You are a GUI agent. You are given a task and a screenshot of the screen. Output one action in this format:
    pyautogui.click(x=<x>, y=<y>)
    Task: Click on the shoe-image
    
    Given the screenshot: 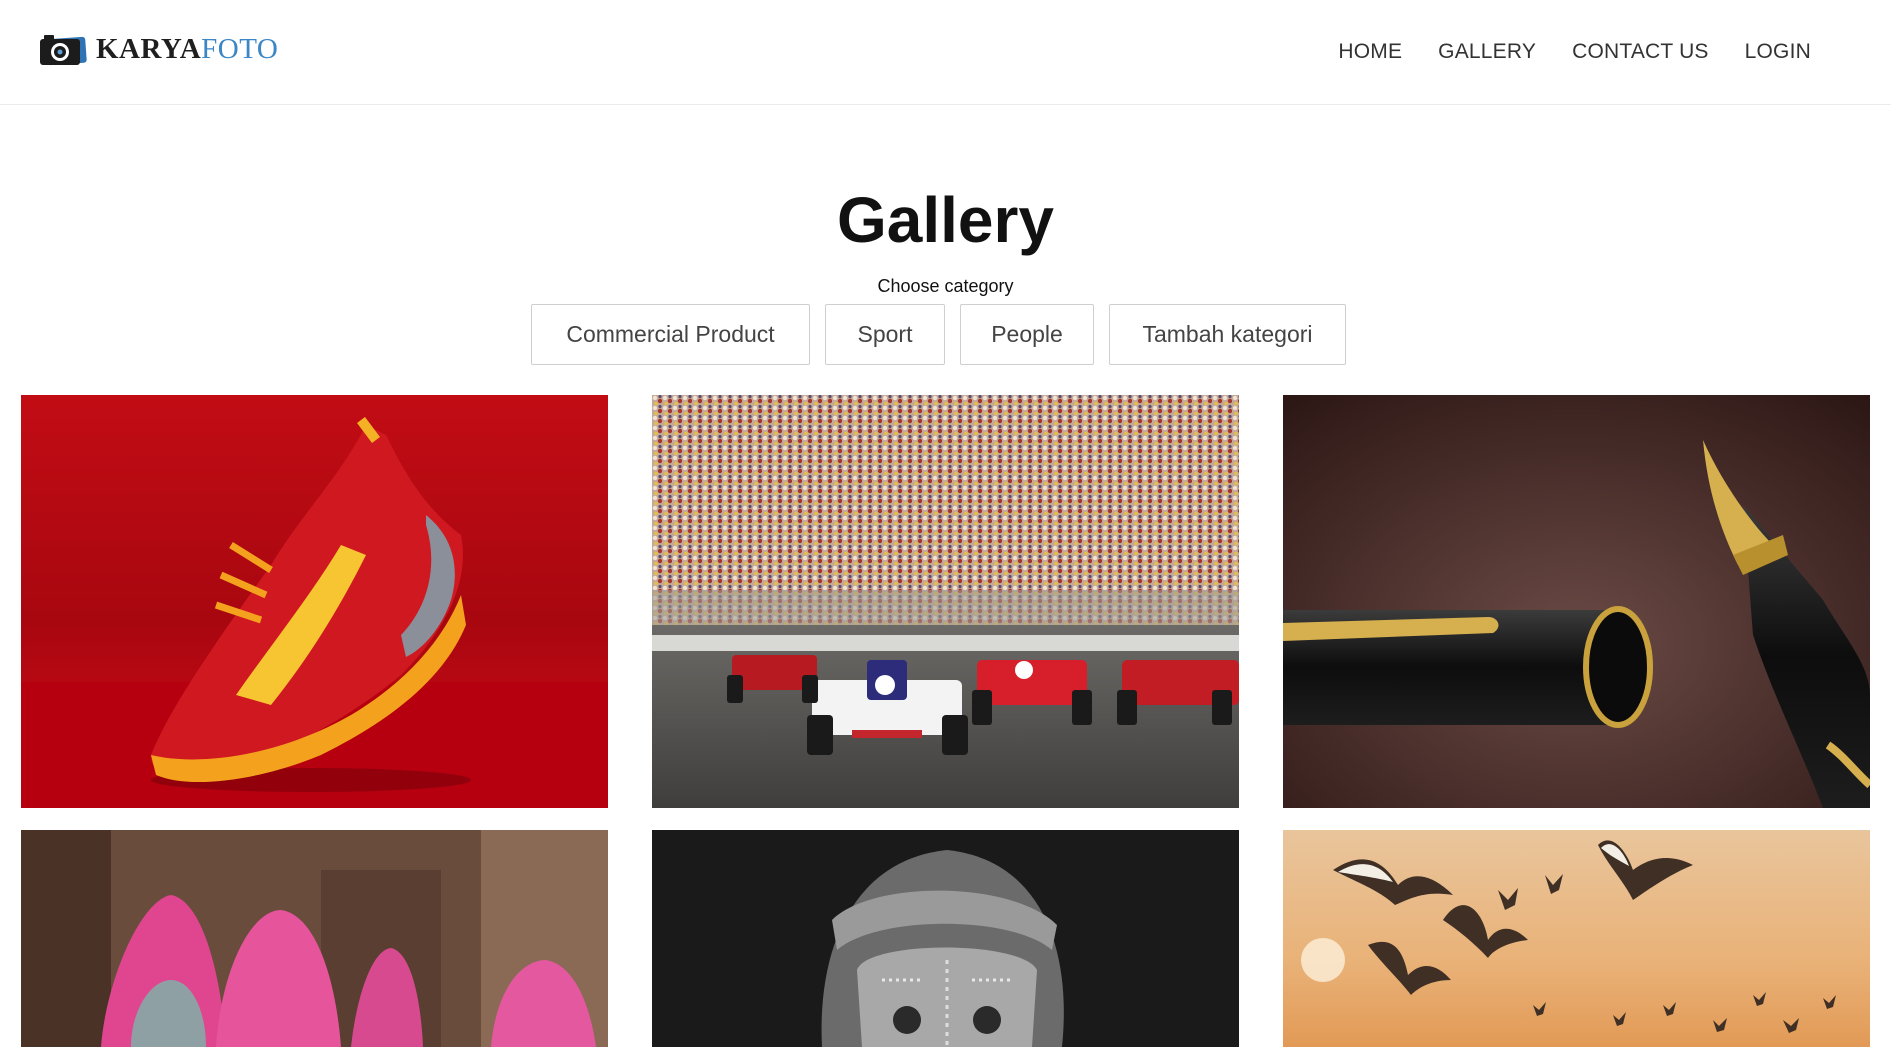 What is the action you would take?
    pyautogui.click(x=314, y=601)
    